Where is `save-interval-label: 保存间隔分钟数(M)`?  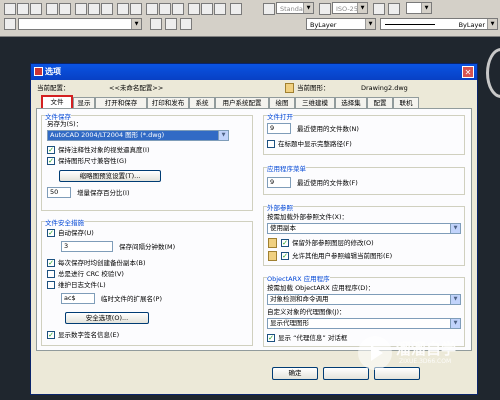
save-interval-label: 保存间隔分钟数(M) is located at coordinates (147, 247).